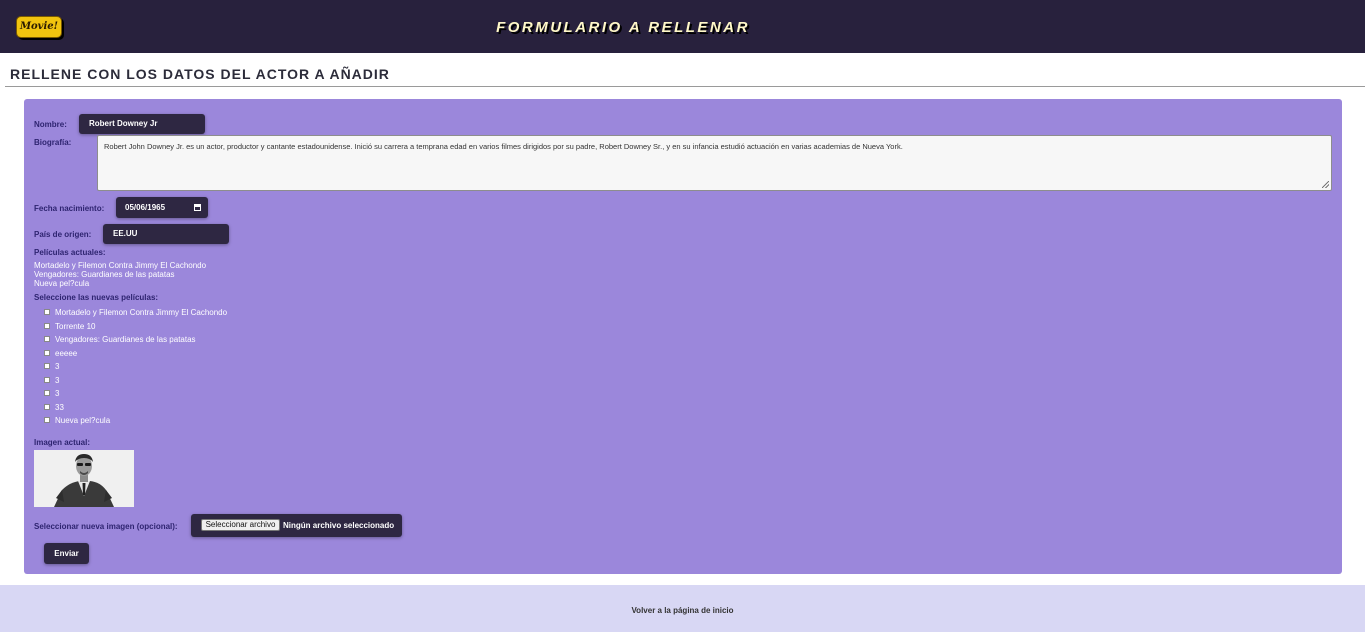 This screenshot has height=632, width=1365. I want to click on header-title: FORMULARIO A RELLENAR, so click(623, 27).